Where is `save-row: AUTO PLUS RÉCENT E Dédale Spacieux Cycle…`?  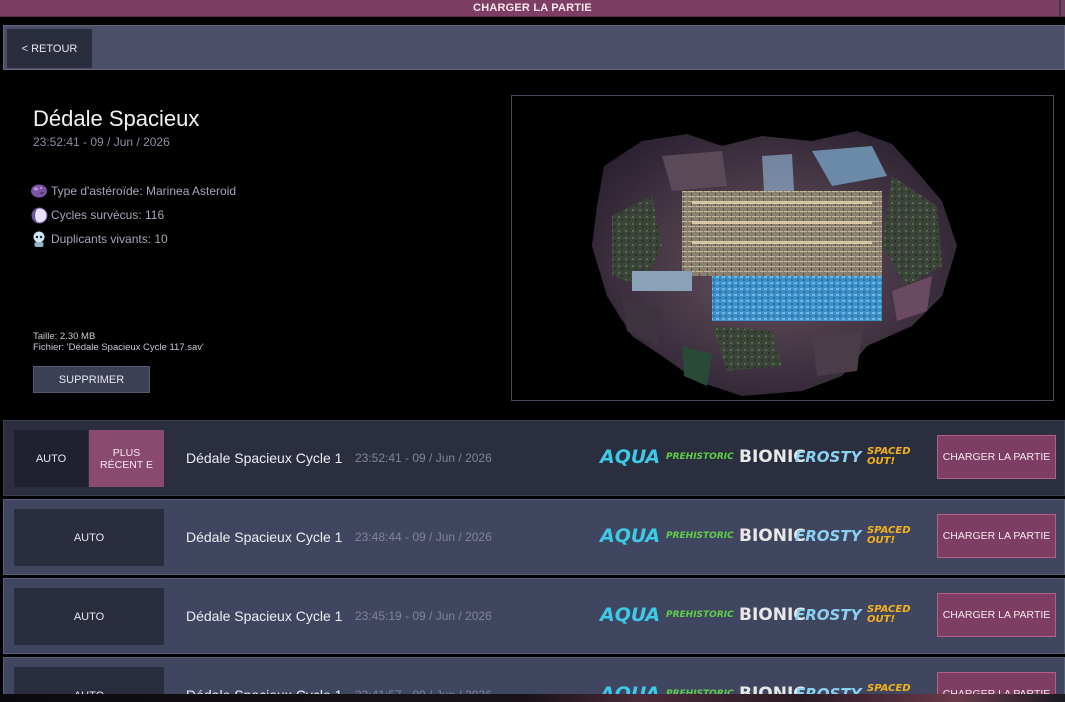
save-row: AUTO PLUS RÉCENT E Dédale Spacieux Cycle… is located at coordinates (534, 458).